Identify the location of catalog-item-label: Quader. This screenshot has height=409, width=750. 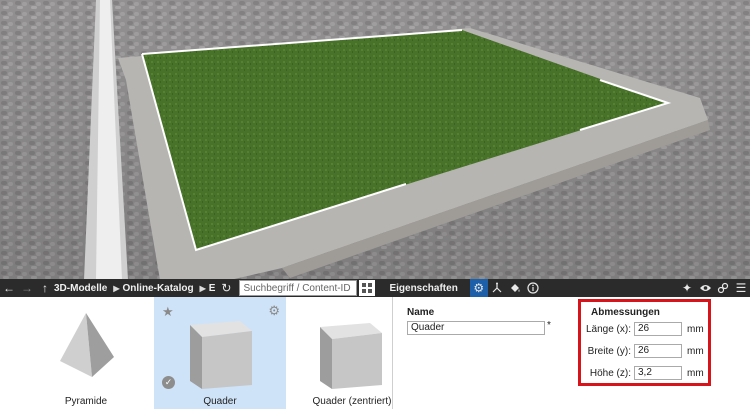
(220, 401).